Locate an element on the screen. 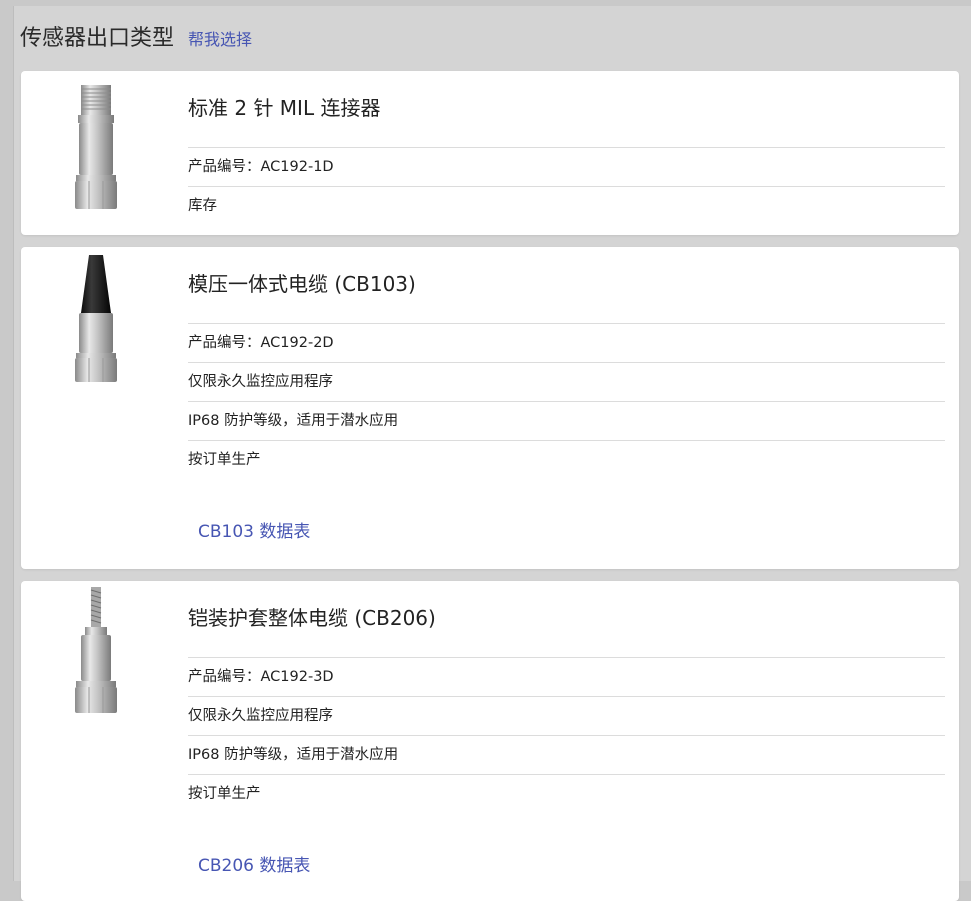 The image size is (971, 901). product-number: 产品编号：AC192-3D is located at coordinates (566, 676).